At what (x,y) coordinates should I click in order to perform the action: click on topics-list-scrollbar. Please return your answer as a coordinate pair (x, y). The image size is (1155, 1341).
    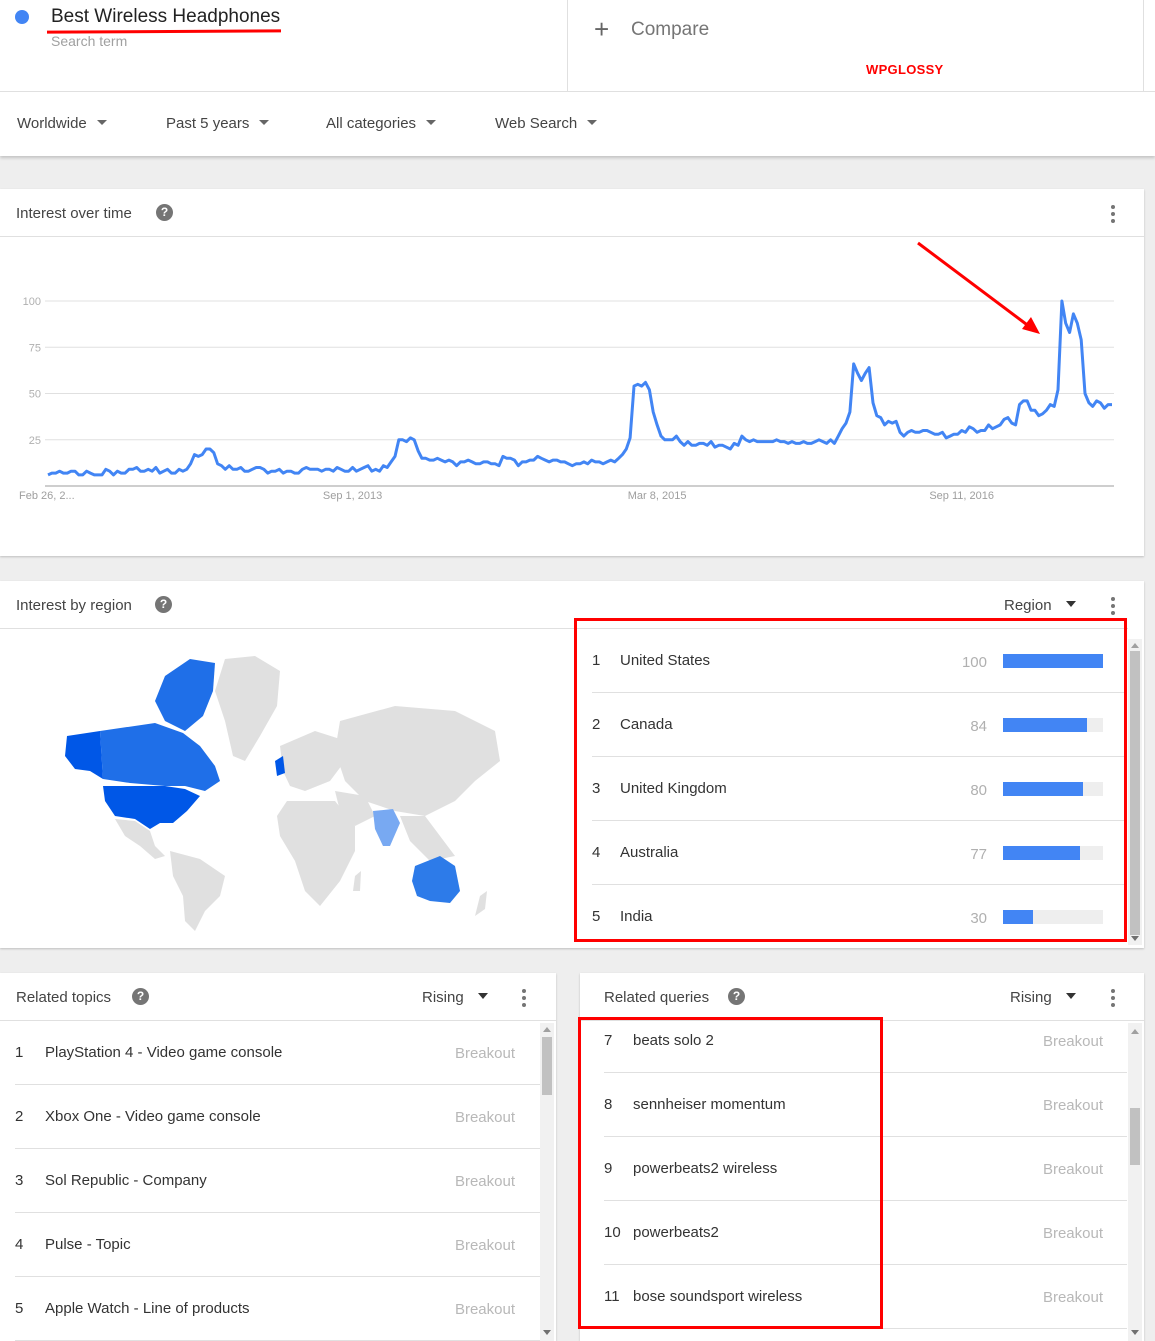
    Looking at the image, I should click on (547, 1182).